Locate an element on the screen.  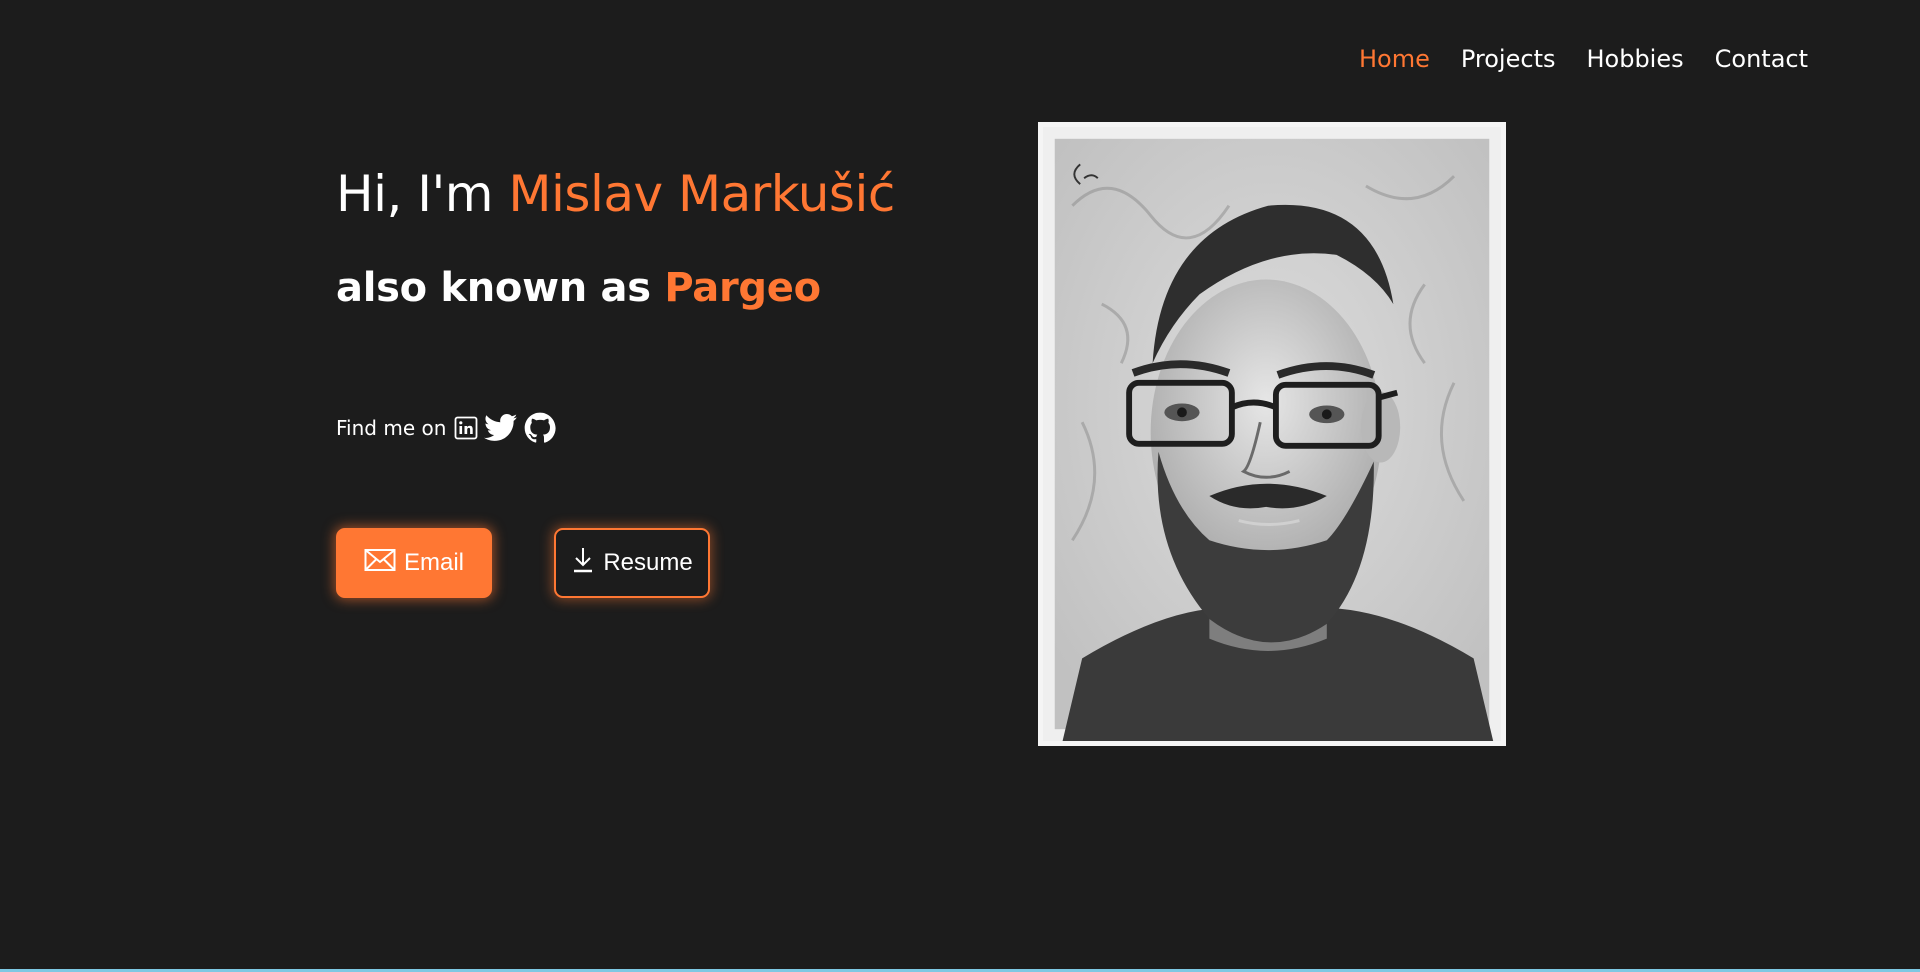
twitter-link is located at coordinates (501, 428).